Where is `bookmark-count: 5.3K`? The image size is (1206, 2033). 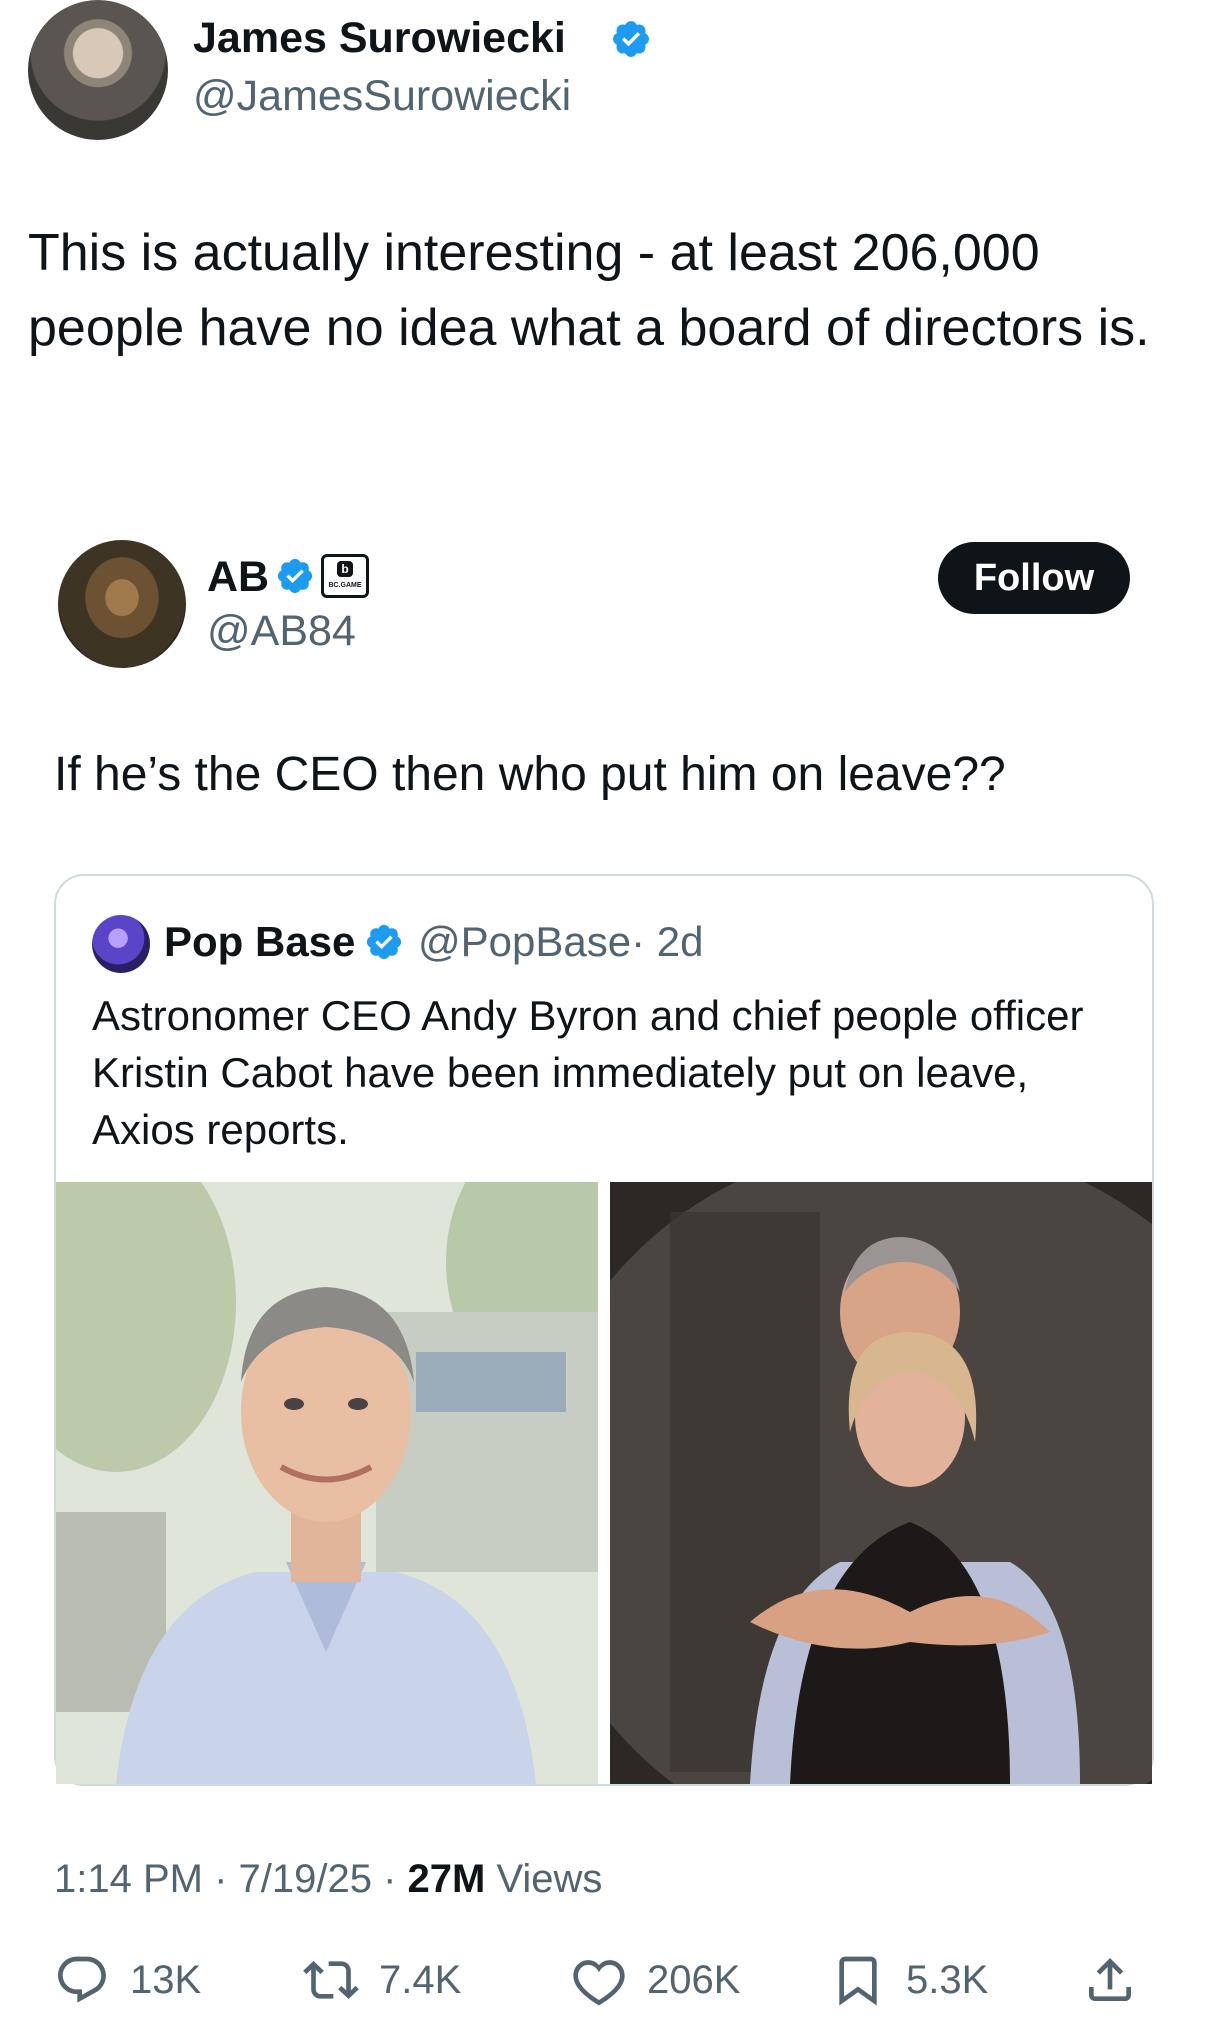 bookmark-count: 5.3K is located at coordinates (947, 1979).